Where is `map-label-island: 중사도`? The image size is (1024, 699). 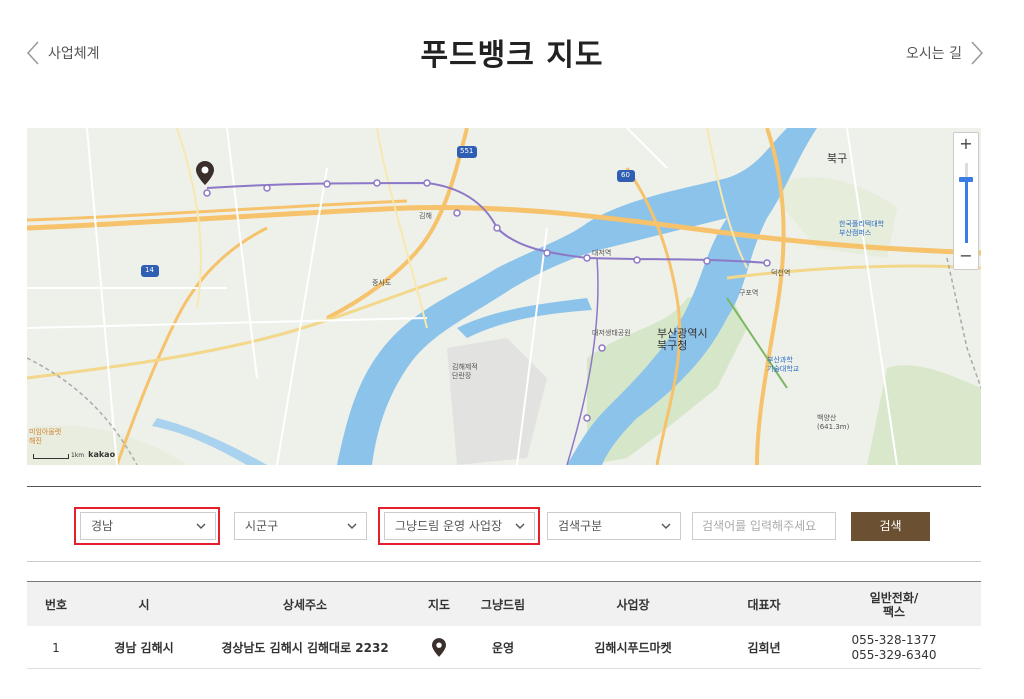
map-label-island: 중사도 is located at coordinates (382, 283).